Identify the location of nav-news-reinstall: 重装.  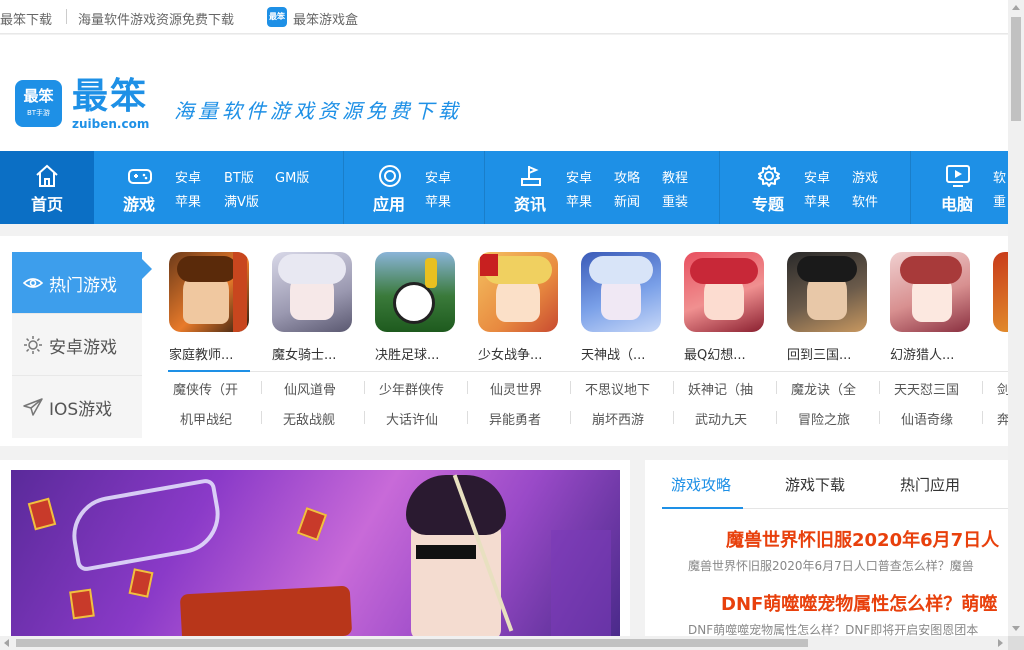
(675, 200).